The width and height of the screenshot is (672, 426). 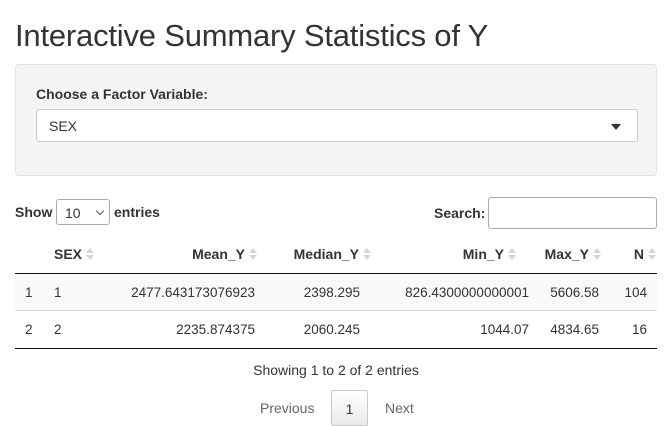 What do you see at coordinates (252, 35) in the screenshot?
I see `page-title: Interactive Summary Statistics of Y` at bounding box center [252, 35].